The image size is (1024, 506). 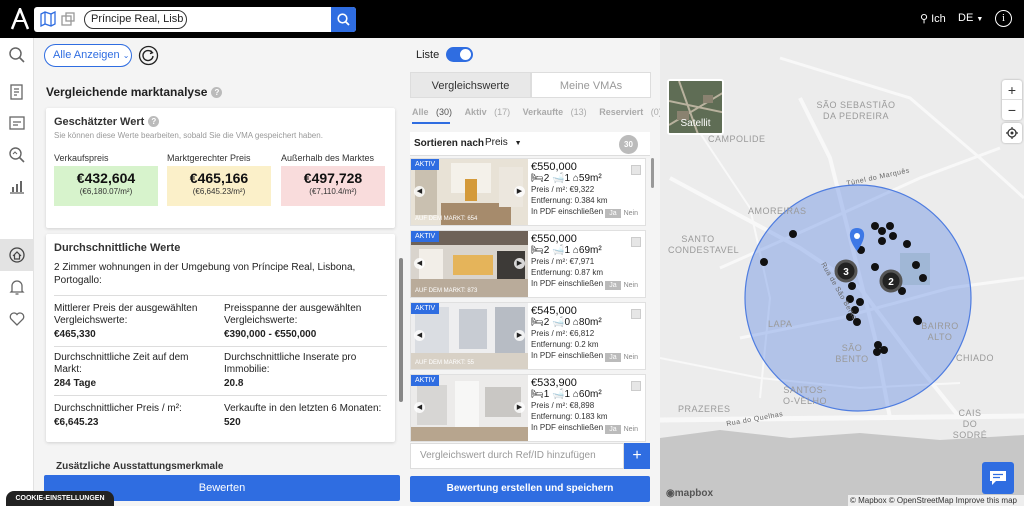 I want to click on ref-id-input: Vergleichswert durch Ref/ID hinzufügen, so click(x=517, y=456).